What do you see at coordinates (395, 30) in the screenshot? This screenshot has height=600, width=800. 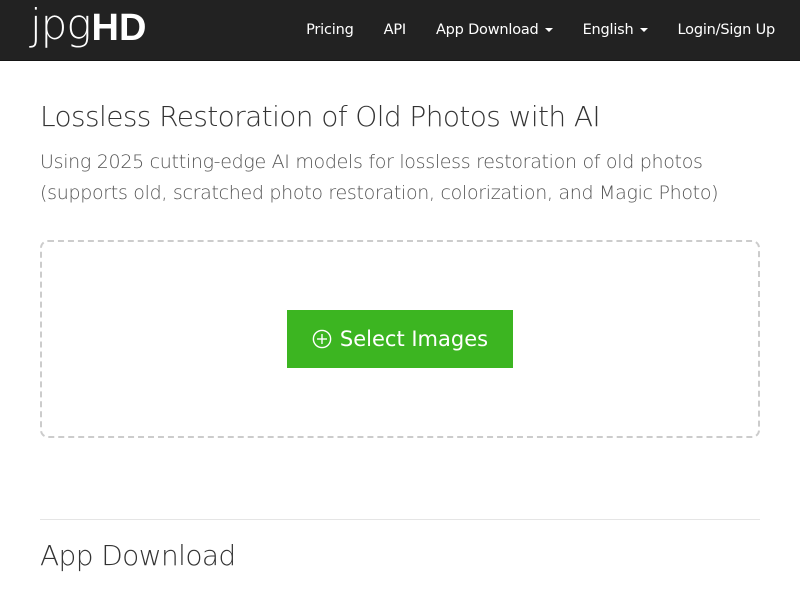 I see `nav-api-link: API` at bounding box center [395, 30].